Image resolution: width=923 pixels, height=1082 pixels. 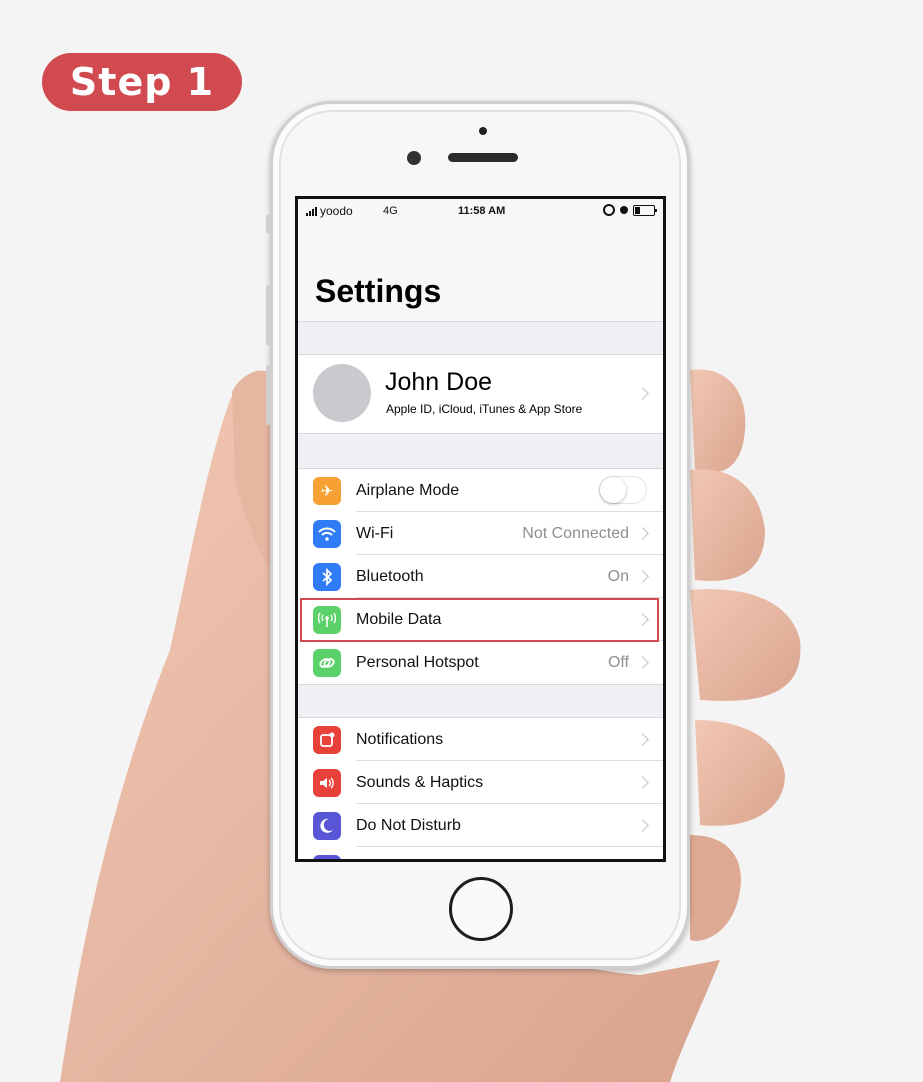 What do you see at coordinates (575, 533) in the screenshot?
I see `row-value: Not Connected` at bounding box center [575, 533].